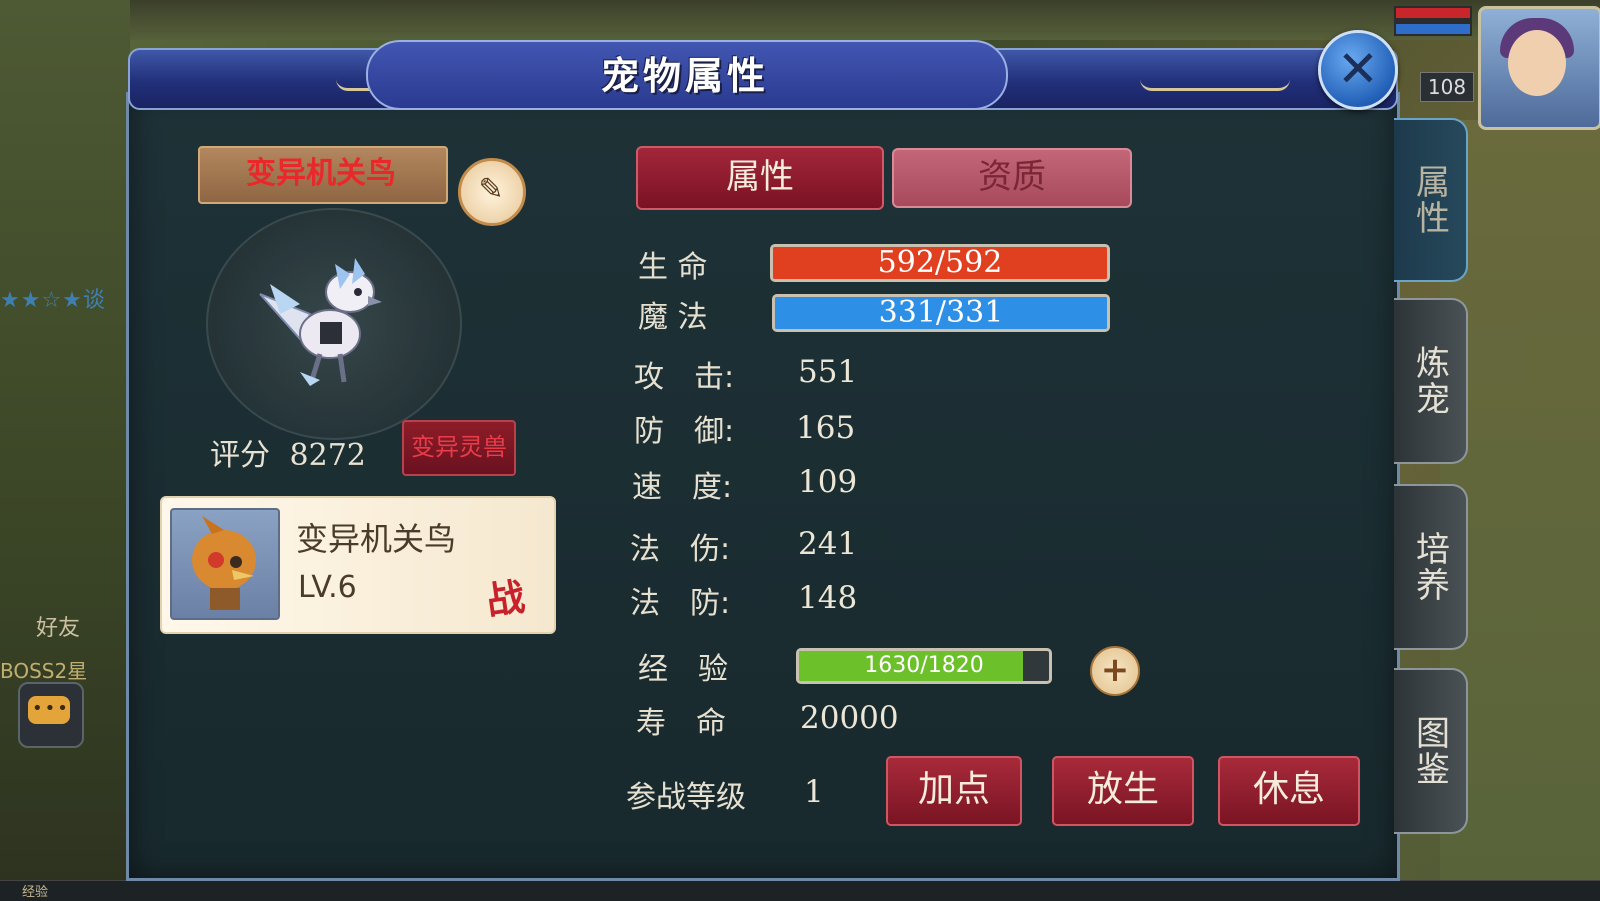 The height and width of the screenshot is (901, 1600). What do you see at coordinates (491, 191) in the screenshot?
I see `edit-icon: ✎` at bounding box center [491, 191].